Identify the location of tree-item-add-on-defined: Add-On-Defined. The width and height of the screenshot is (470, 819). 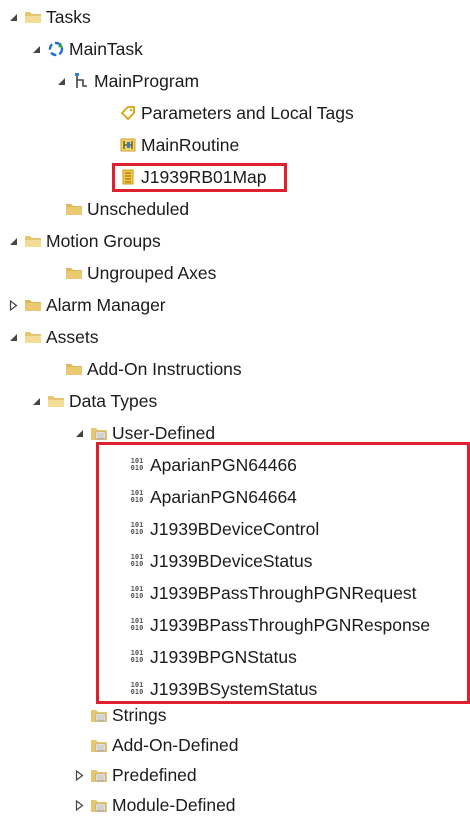
(164, 745).